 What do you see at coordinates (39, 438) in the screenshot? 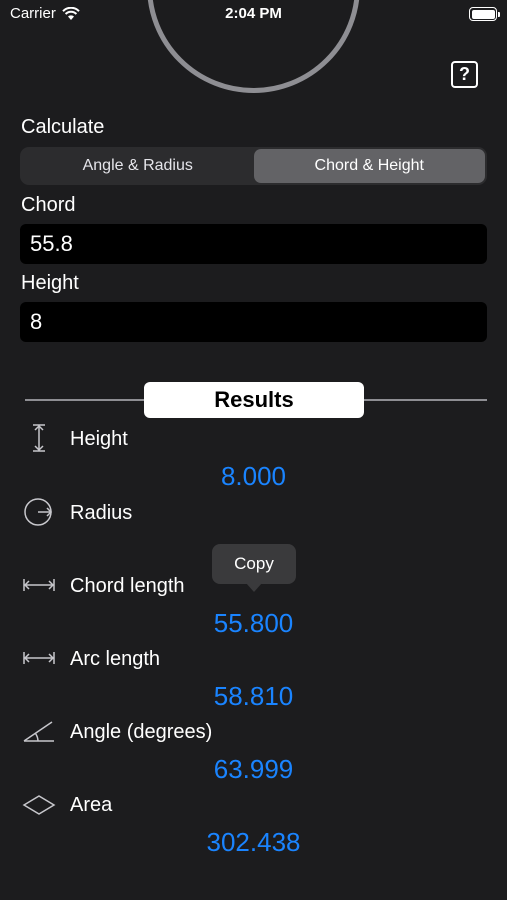
I see `height-icon` at bounding box center [39, 438].